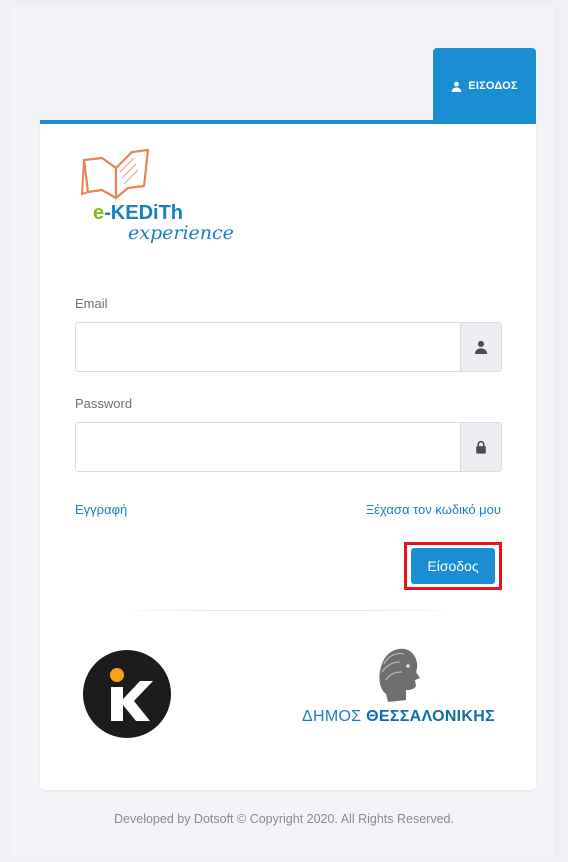 The width and height of the screenshot is (568, 862). I want to click on k-partner-logo, so click(127, 694).